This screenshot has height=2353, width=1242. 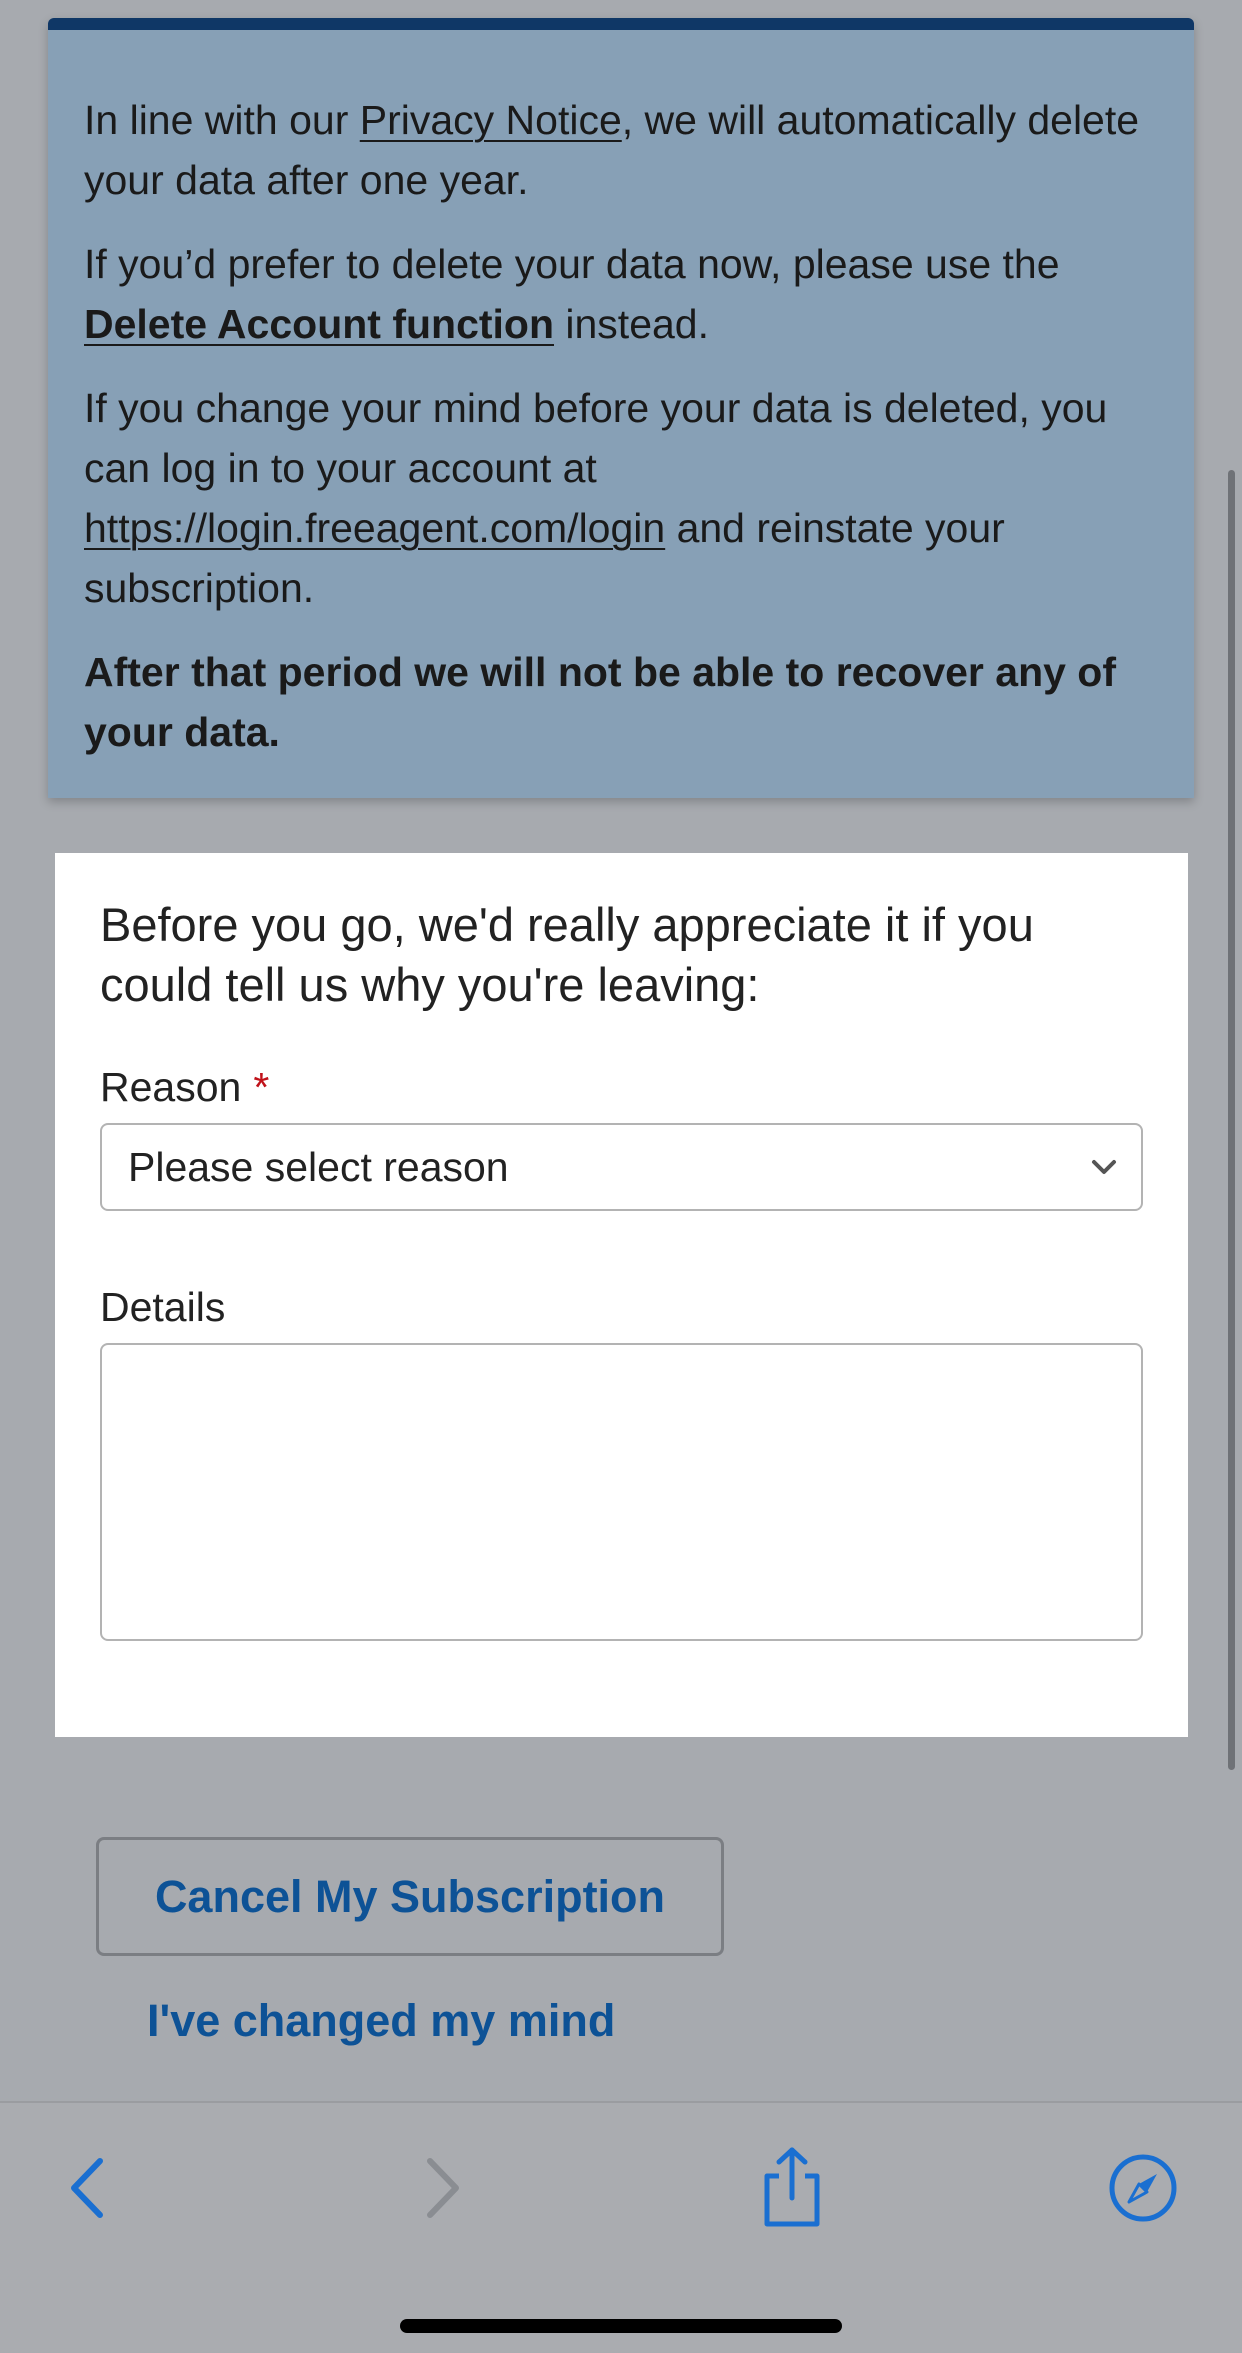 I want to click on compass-icon, so click(x=1143, y=2188).